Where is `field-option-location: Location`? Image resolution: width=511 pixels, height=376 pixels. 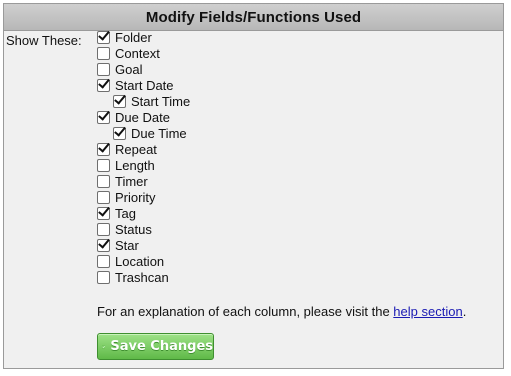 field-option-location: Location is located at coordinates (143, 261).